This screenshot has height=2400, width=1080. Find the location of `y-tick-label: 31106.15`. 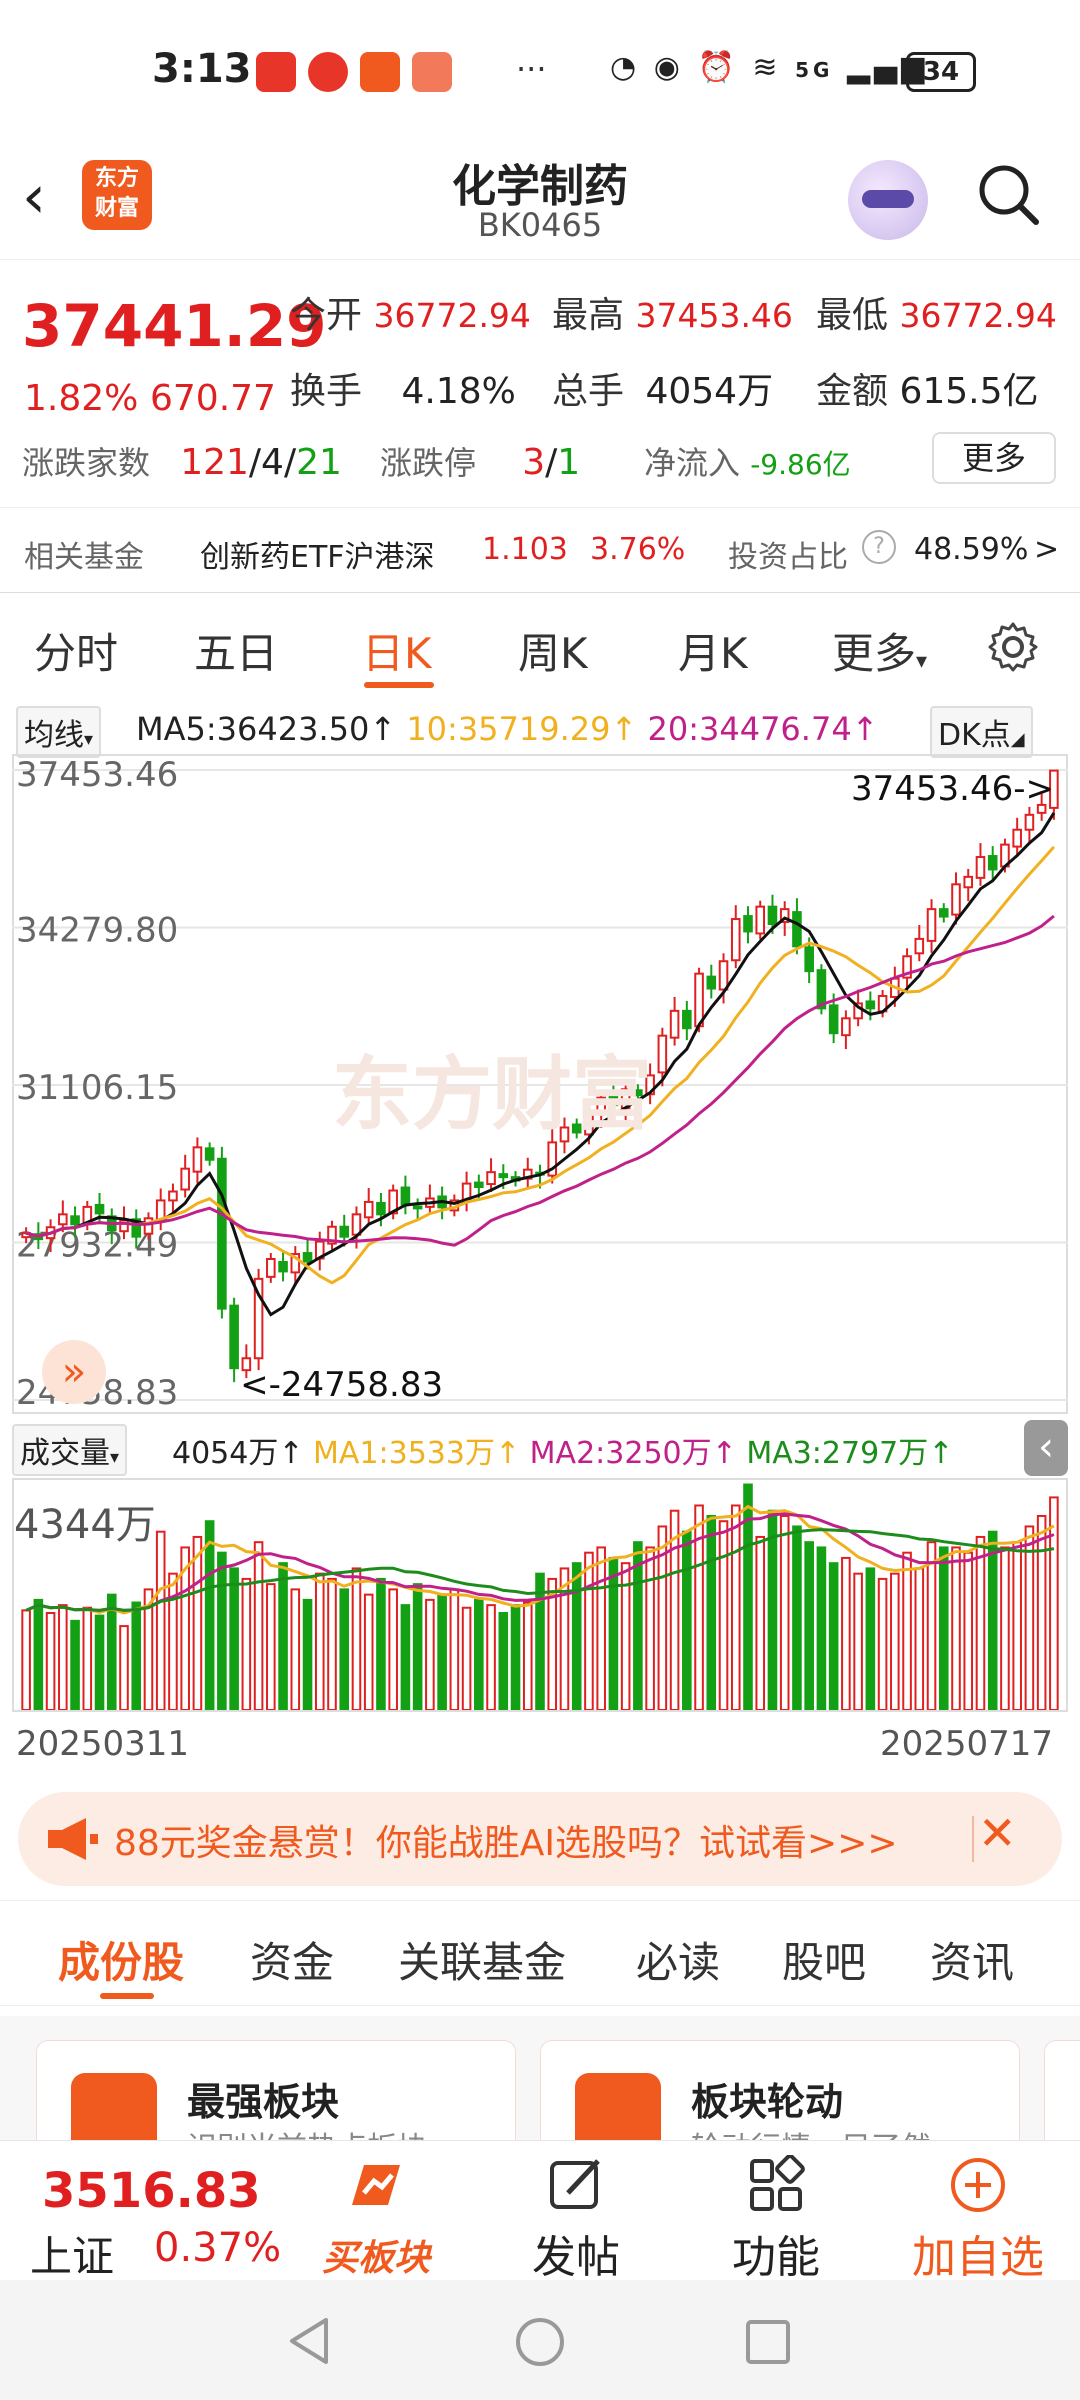

y-tick-label: 31106.15 is located at coordinates (97, 1088).